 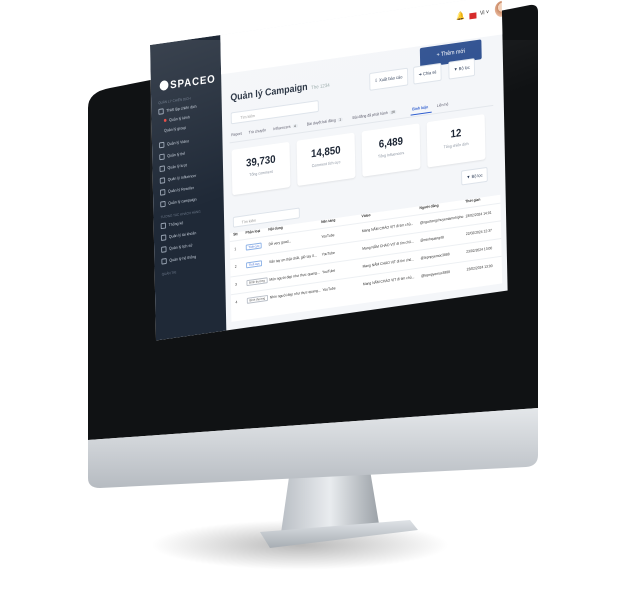 What do you see at coordinates (473, 16) in the screenshot?
I see `flag-icon` at bounding box center [473, 16].